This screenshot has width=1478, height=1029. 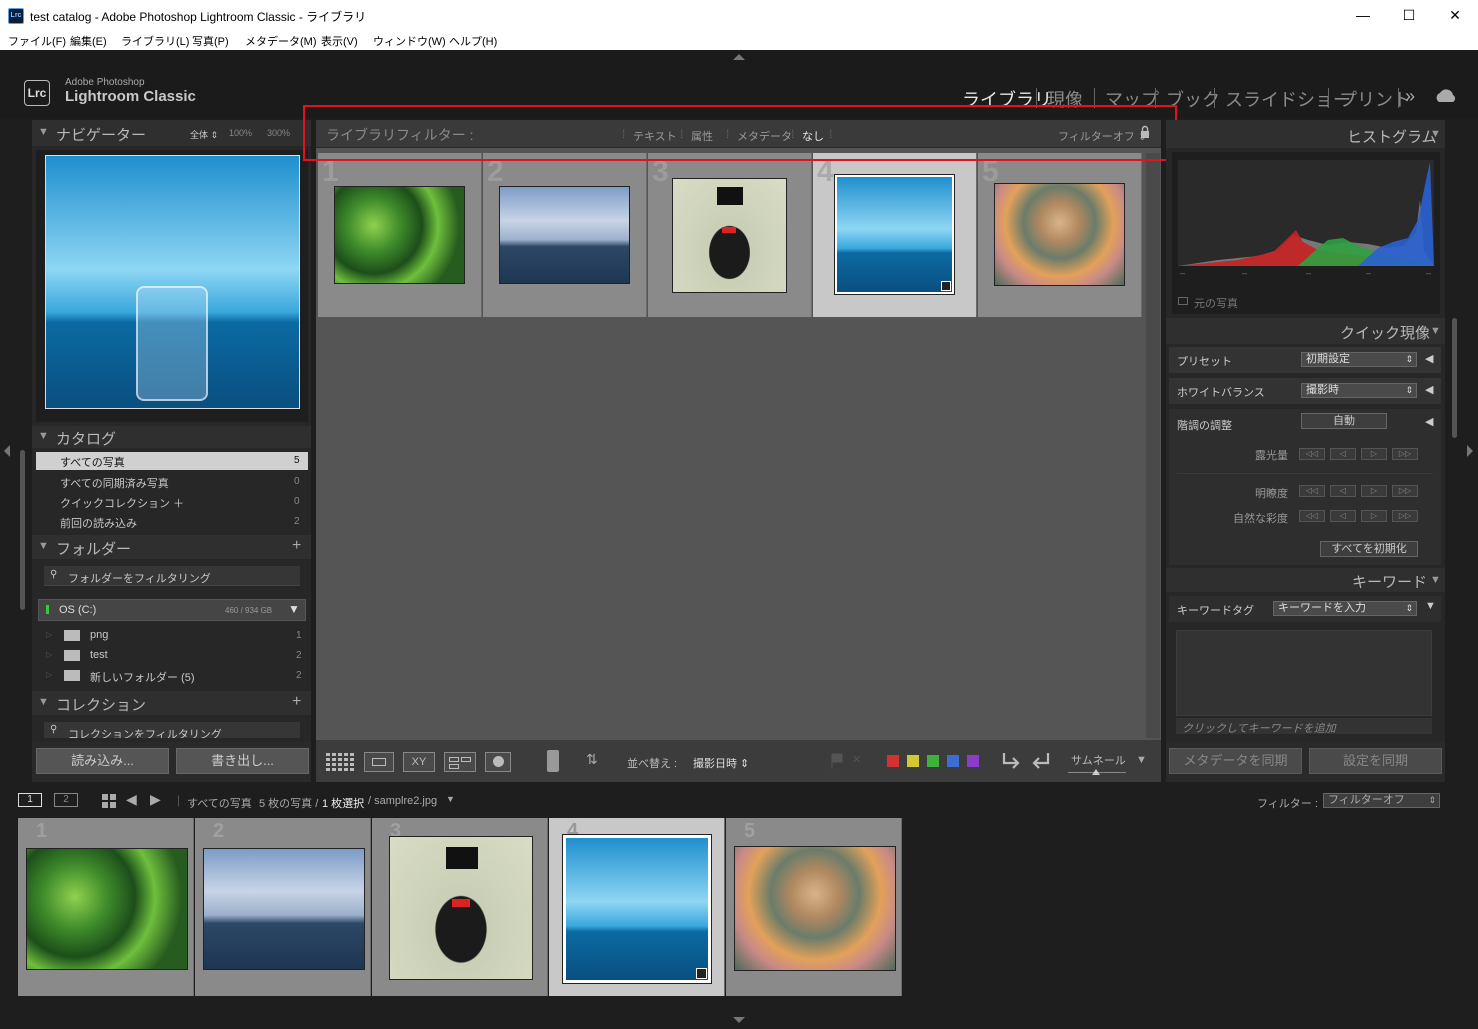 I want to click on keyword-text-area, so click(x=1304, y=673).